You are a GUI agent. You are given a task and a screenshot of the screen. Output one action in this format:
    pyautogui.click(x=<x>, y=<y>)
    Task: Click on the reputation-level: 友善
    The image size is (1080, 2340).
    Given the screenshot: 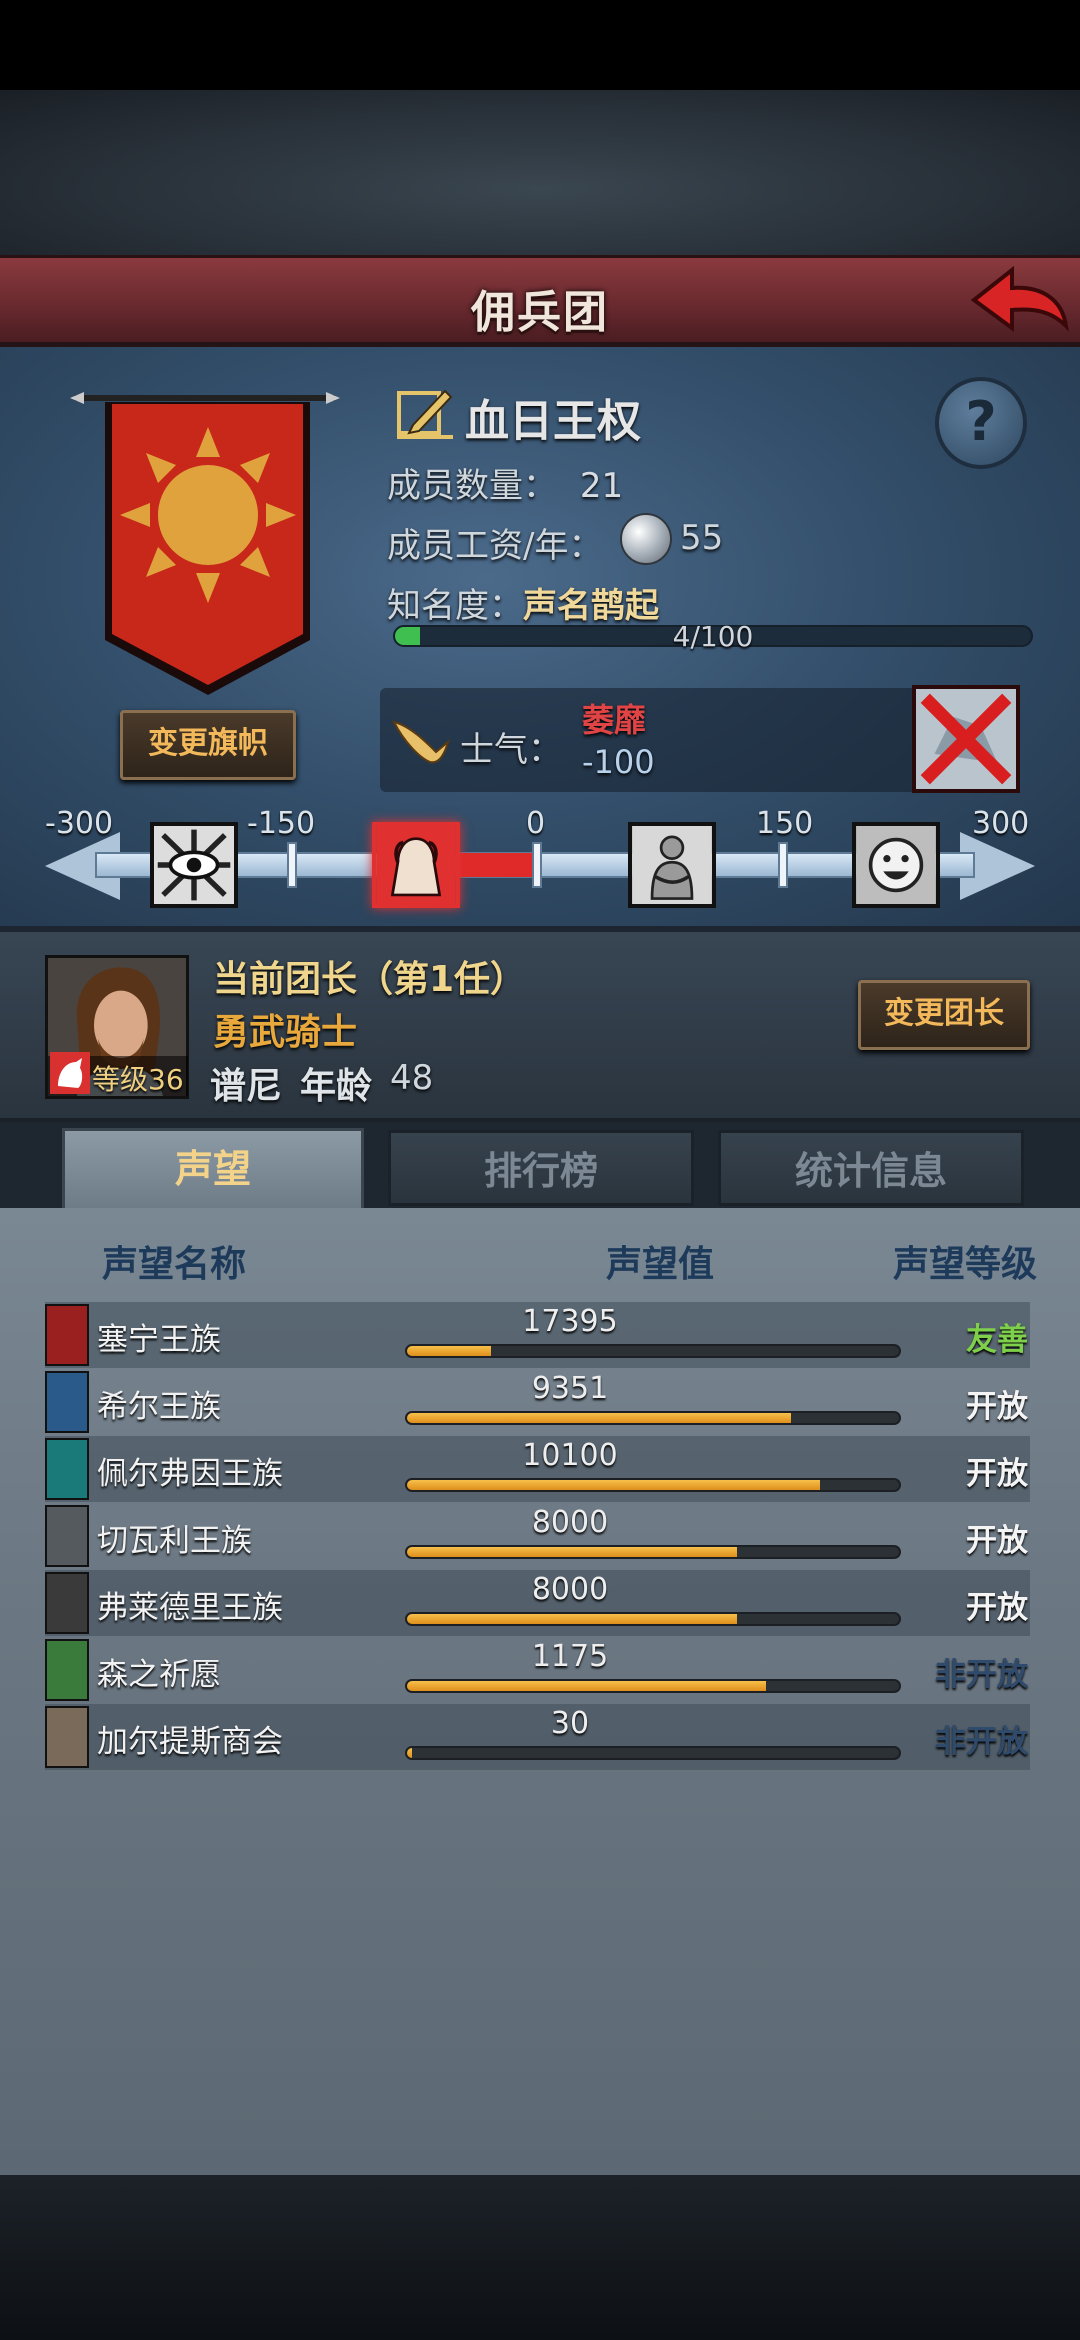 What is the action you would take?
    pyautogui.click(x=997, y=1340)
    